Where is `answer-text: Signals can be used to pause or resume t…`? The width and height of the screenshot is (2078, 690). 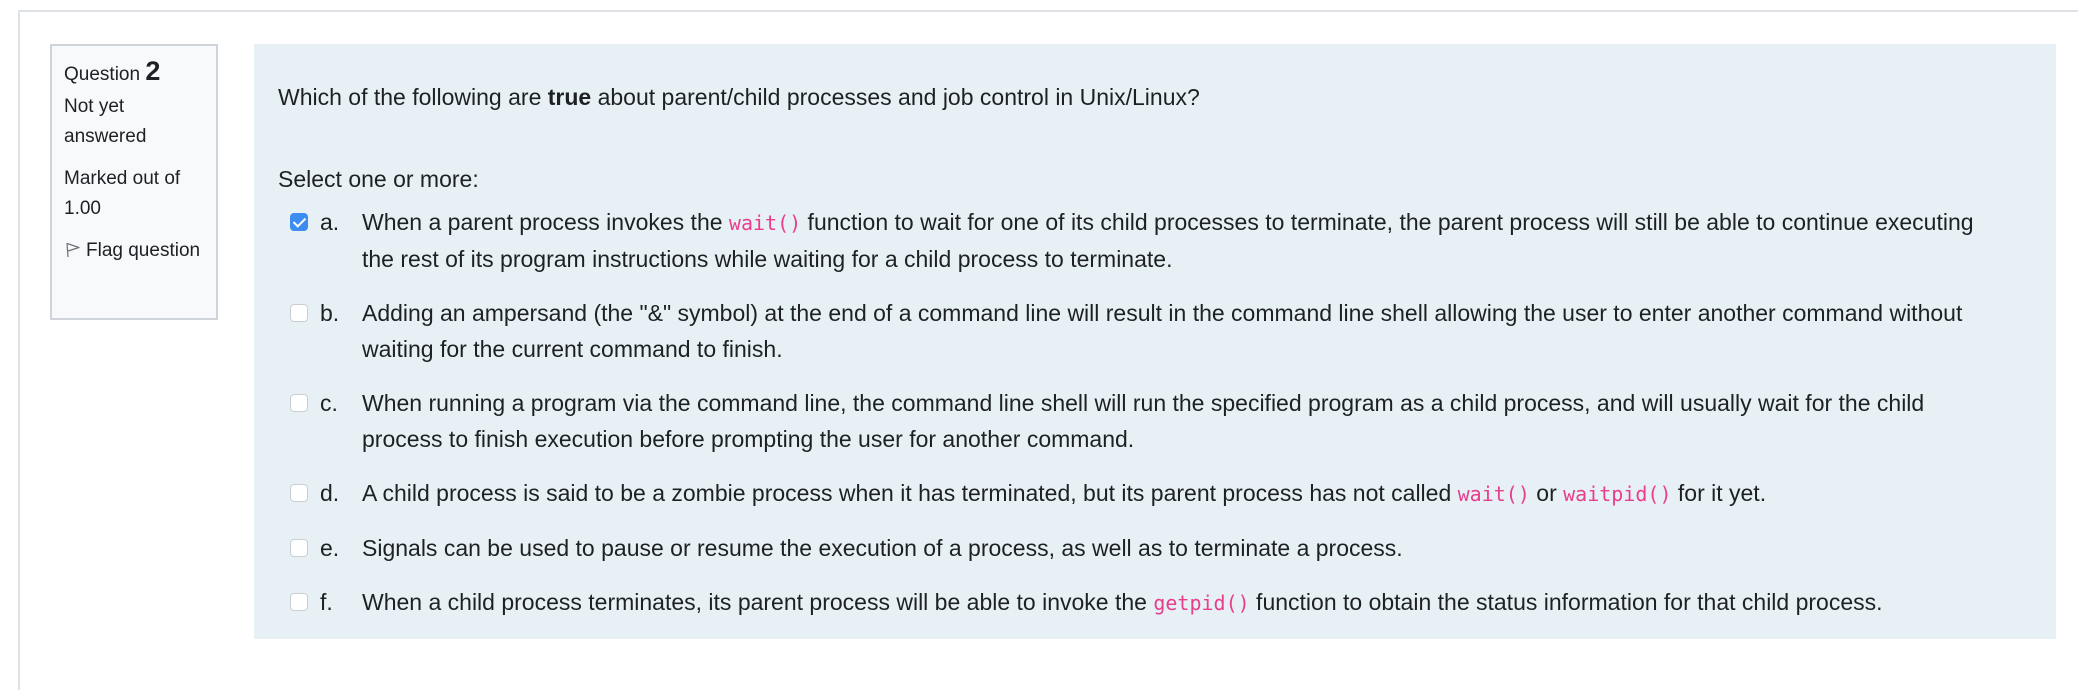 answer-text: Signals can be used to pause or resume t… is located at coordinates (1197, 548).